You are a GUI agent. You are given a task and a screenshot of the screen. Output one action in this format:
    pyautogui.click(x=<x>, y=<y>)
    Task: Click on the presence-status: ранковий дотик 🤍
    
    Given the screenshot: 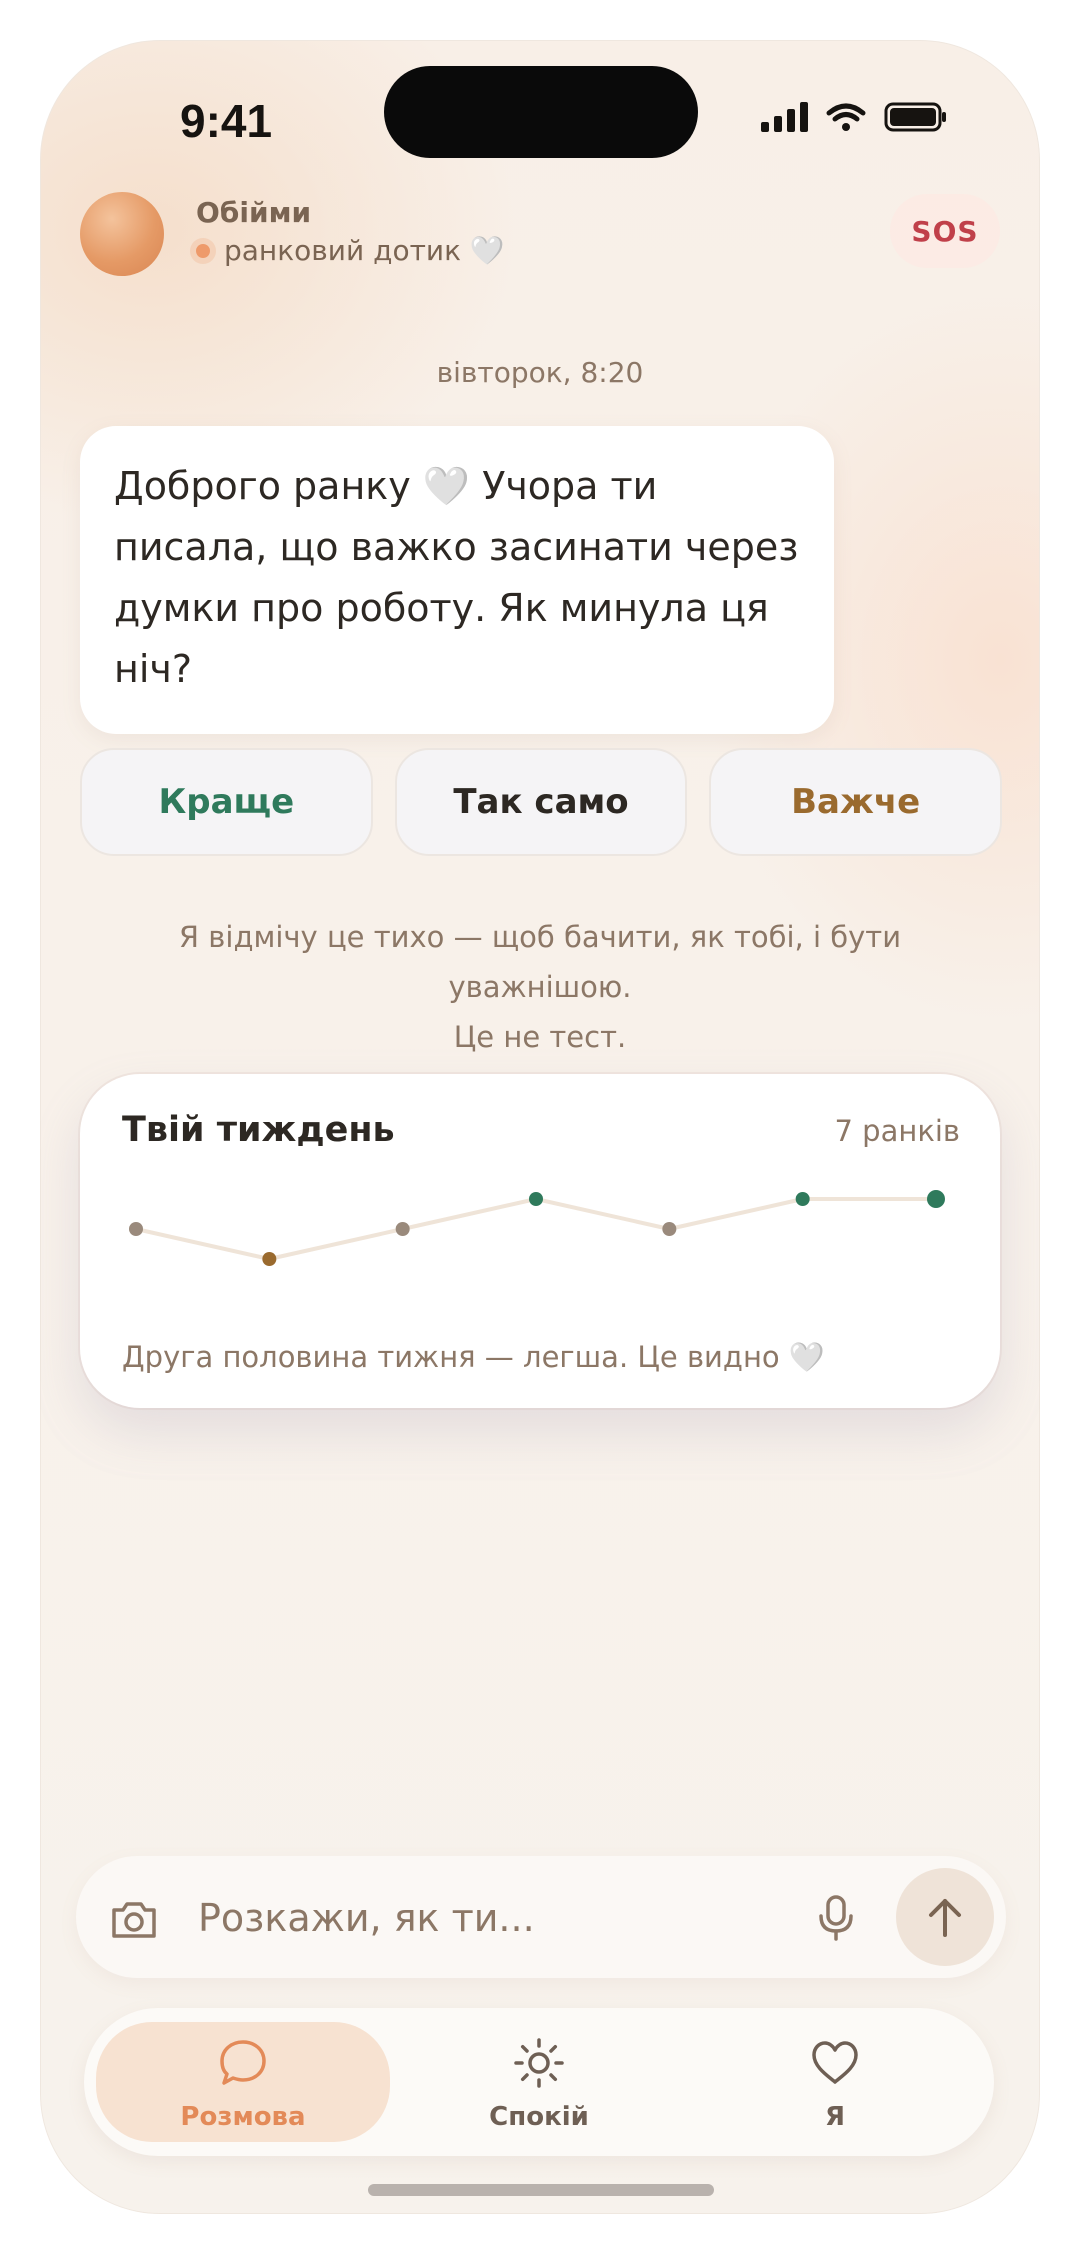 What is the action you would take?
    pyautogui.click(x=346, y=250)
    